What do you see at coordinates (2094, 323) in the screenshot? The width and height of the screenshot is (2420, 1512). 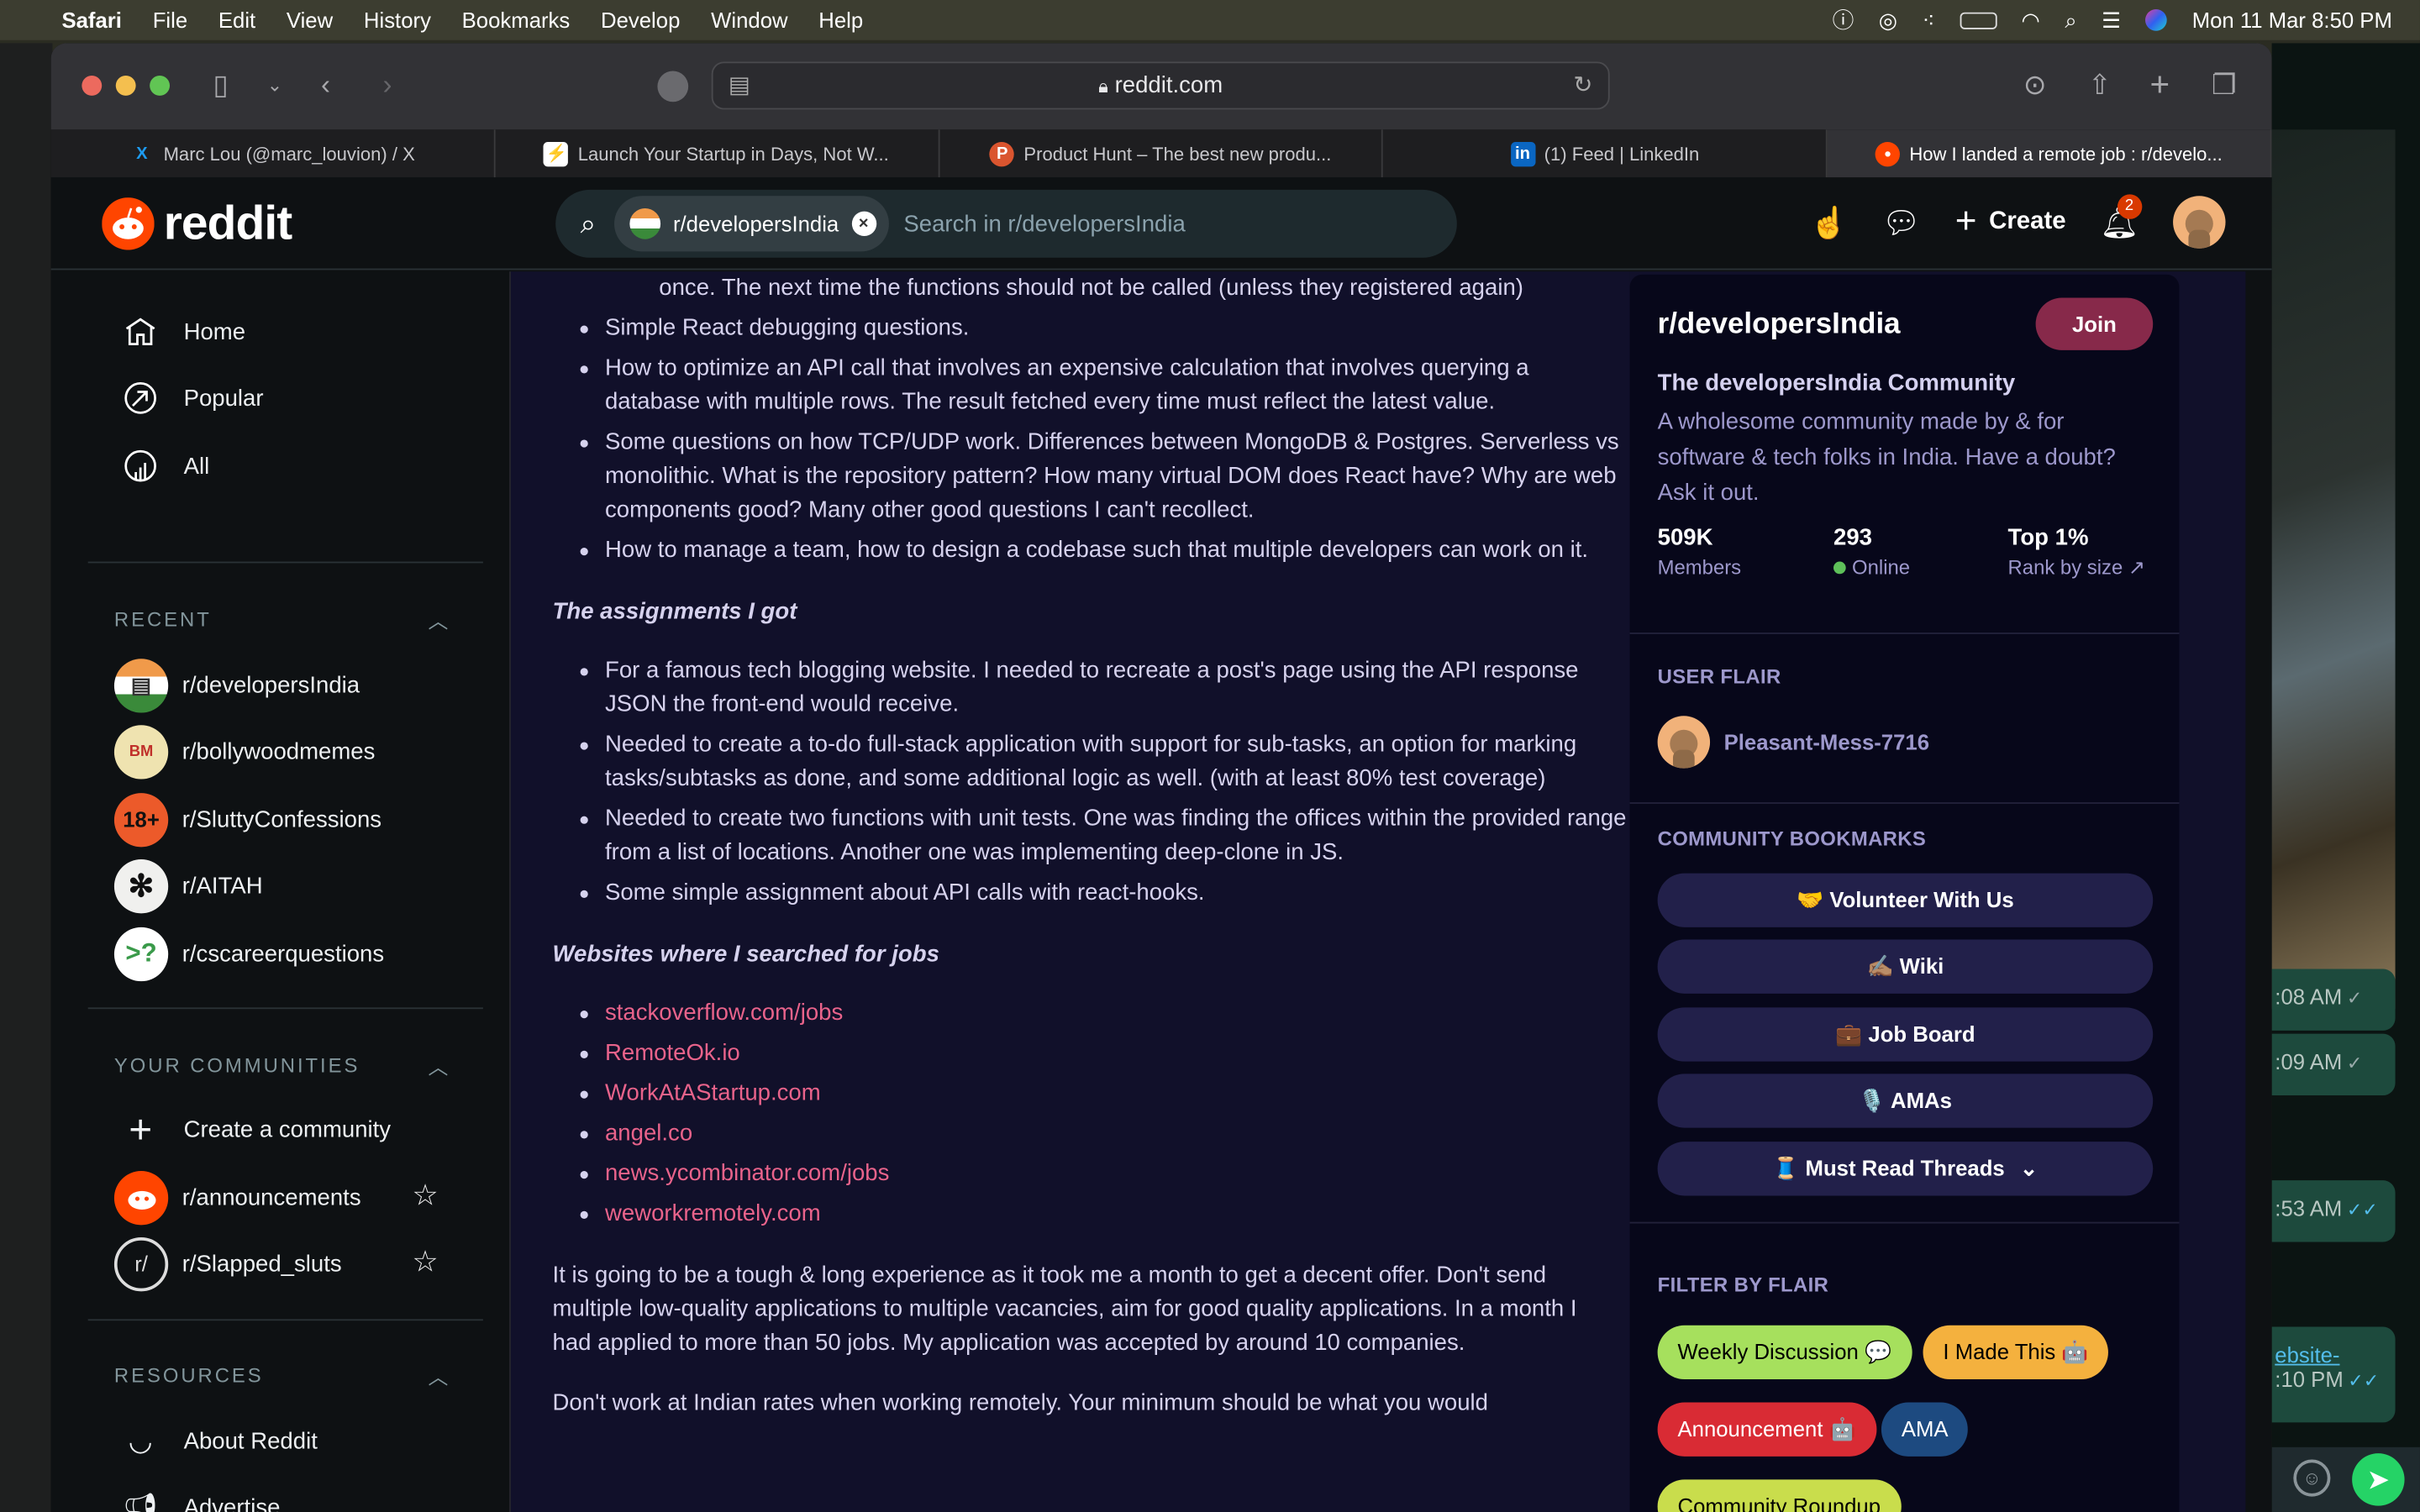 I see `join-button: Join` at bounding box center [2094, 323].